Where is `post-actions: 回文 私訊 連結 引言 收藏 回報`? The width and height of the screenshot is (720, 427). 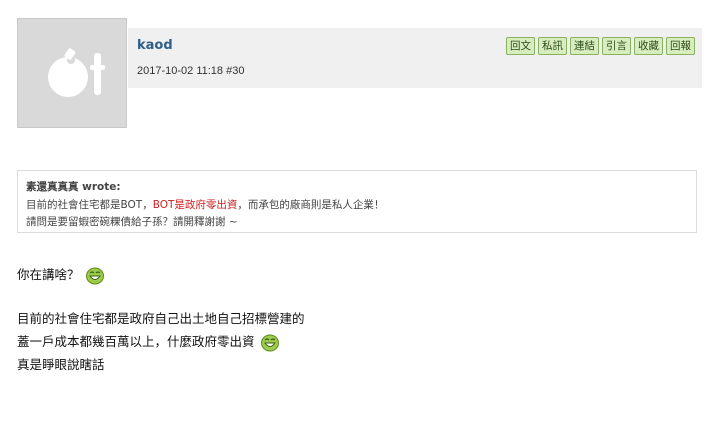 post-actions: 回文 私訊 連結 引言 收藏 回報 is located at coordinates (600, 46).